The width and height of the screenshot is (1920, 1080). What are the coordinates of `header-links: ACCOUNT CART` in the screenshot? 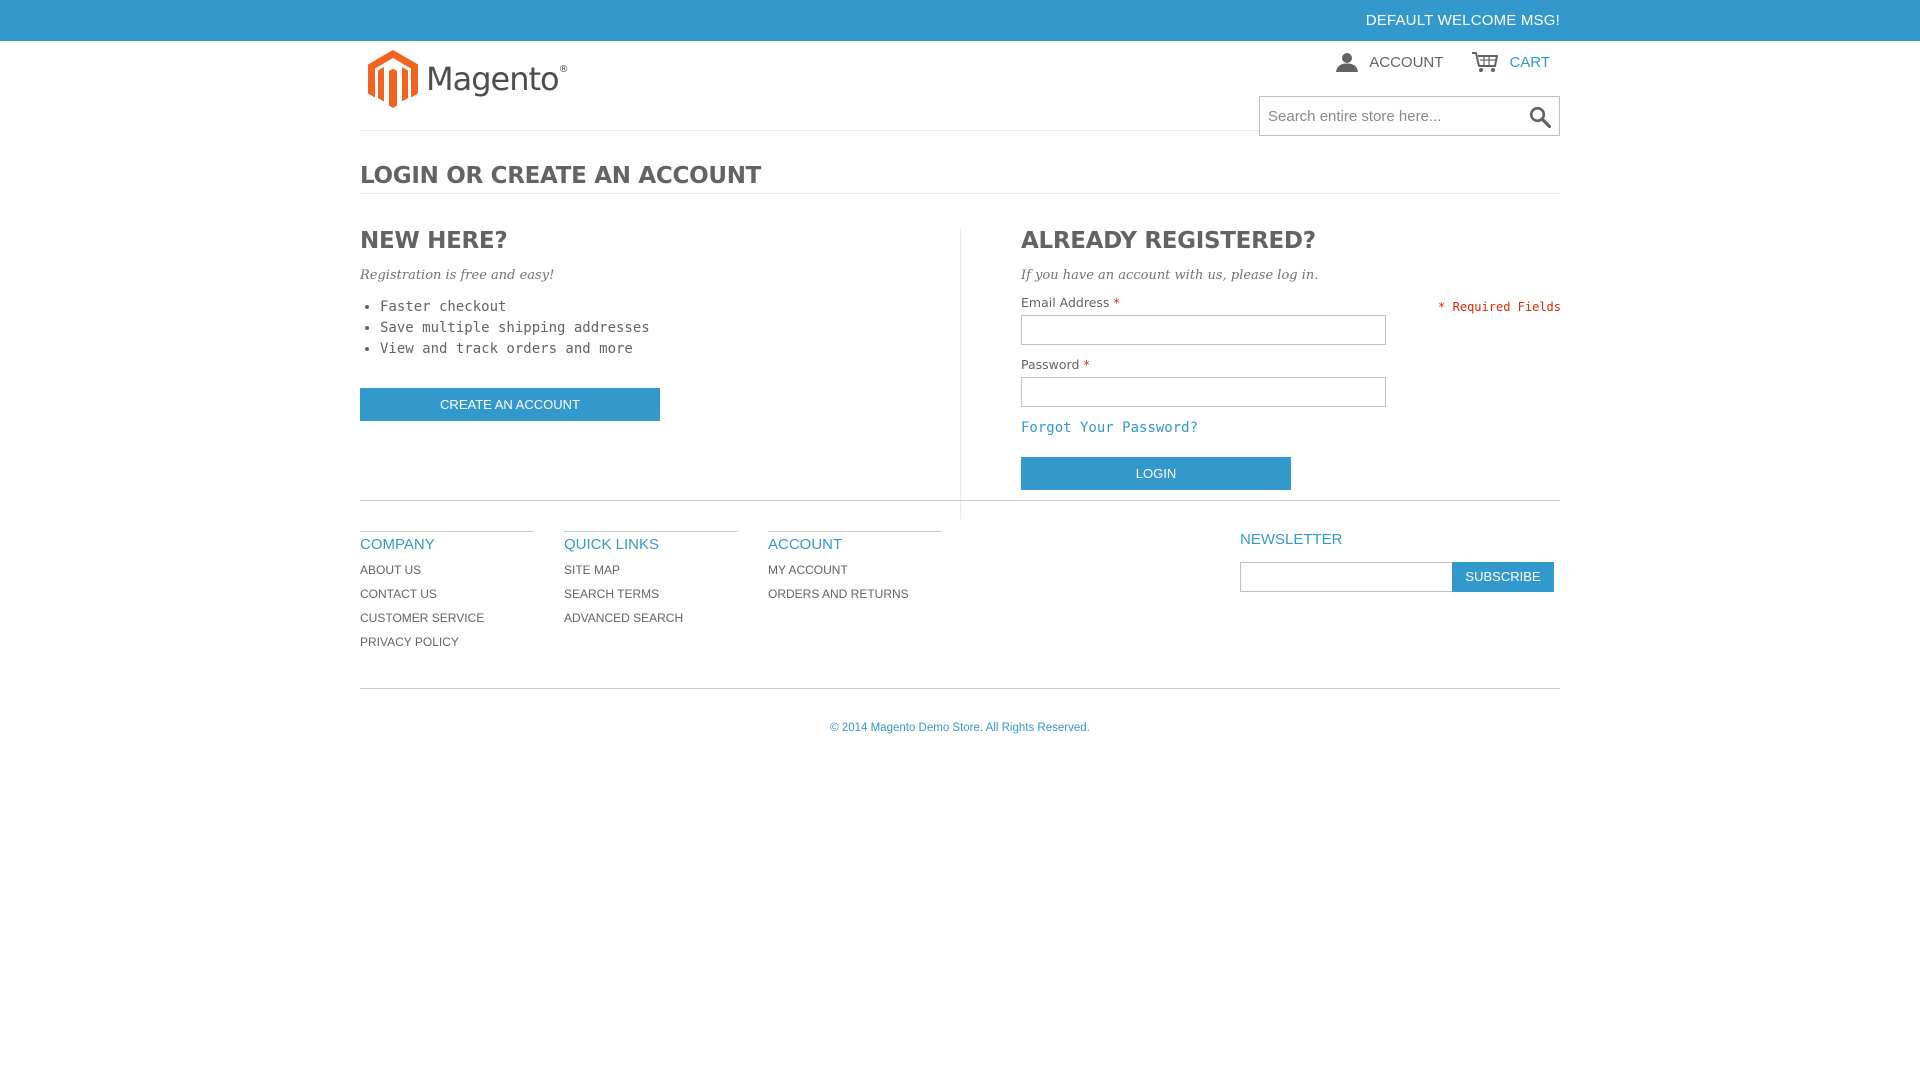 It's located at (1442, 62).